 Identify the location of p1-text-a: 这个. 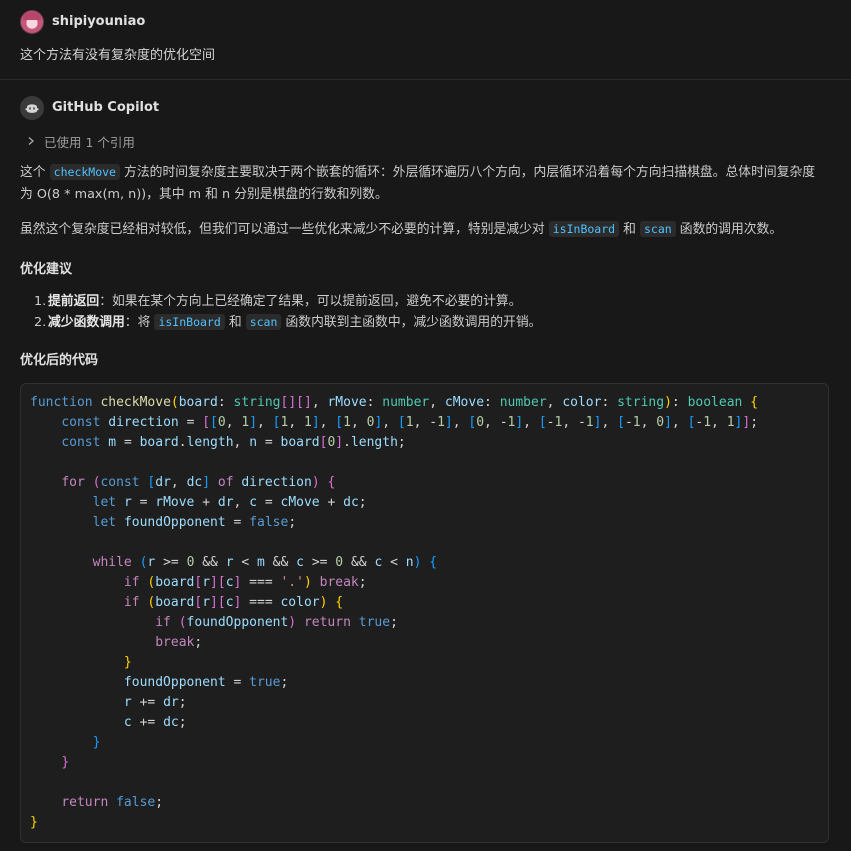
(35, 172).